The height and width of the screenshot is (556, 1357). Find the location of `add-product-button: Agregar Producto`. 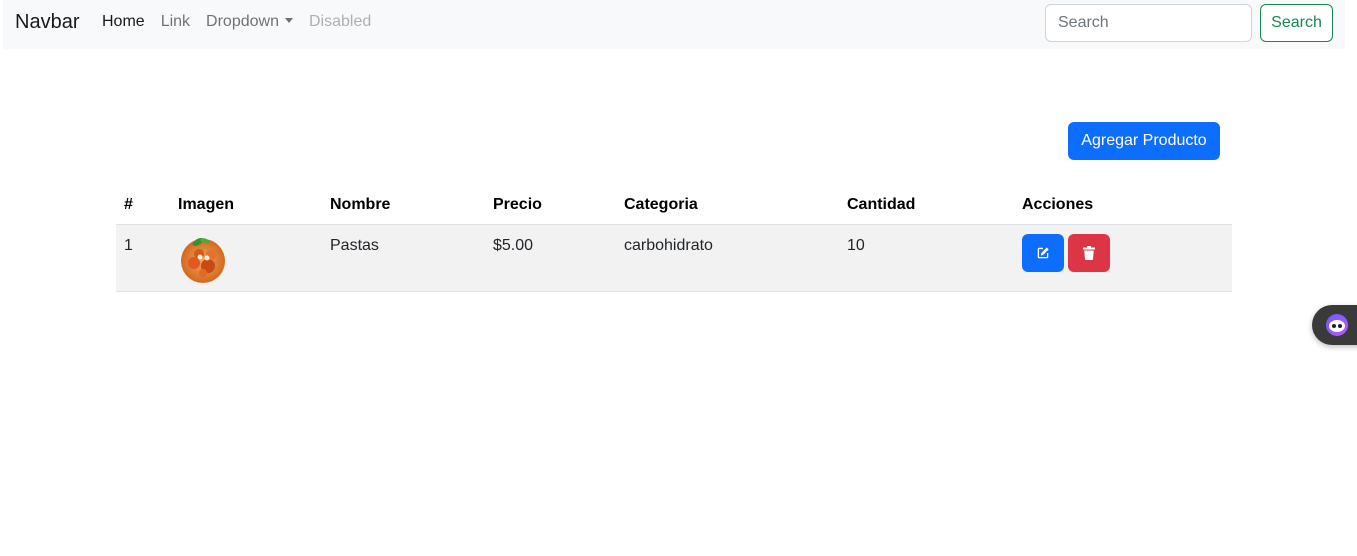

add-product-button: Agregar Producto is located at coordinates (1144, 141).